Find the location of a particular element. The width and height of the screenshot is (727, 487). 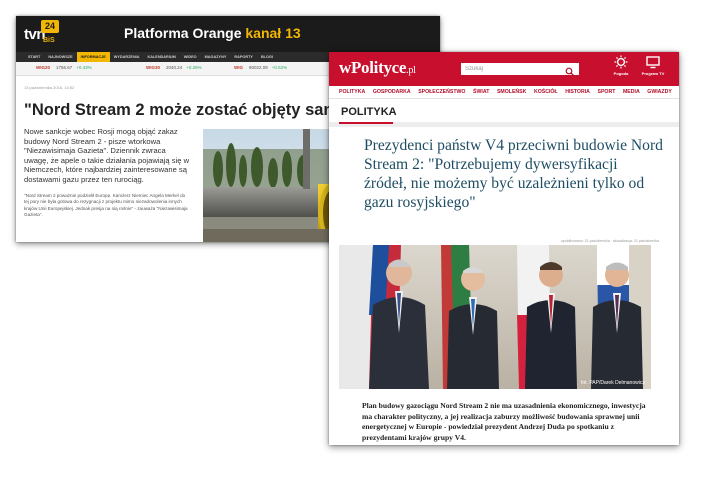

ticker-value: 1756.67 is located at coordinates (64, 67).